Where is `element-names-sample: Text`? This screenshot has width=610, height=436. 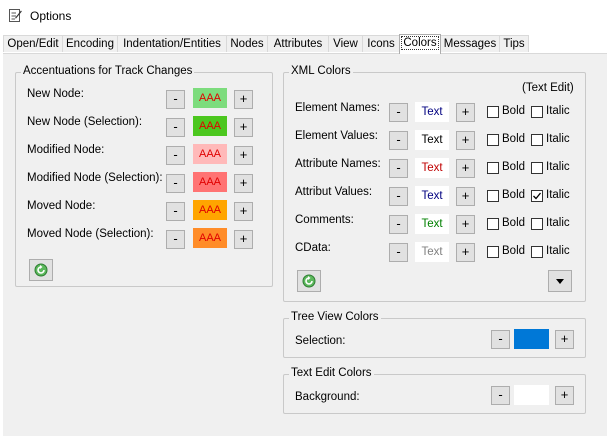
element-names-sample: Text is located at coordinates (432, 112).